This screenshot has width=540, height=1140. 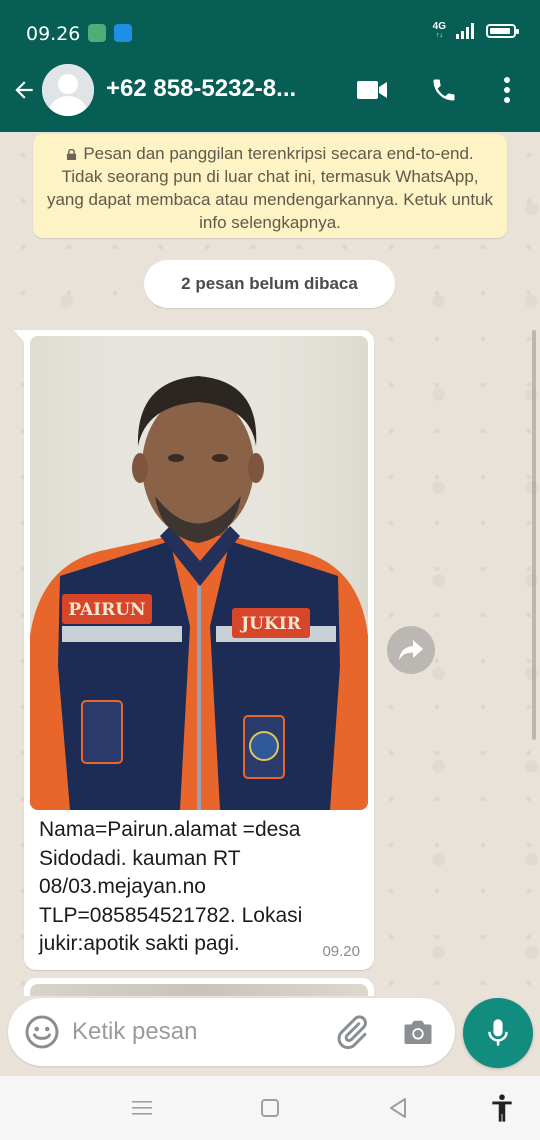 What do you see at coordinates (341, 951) in the screenshot?
I see `message-time: 09.20` at bounding box center [341, 951].